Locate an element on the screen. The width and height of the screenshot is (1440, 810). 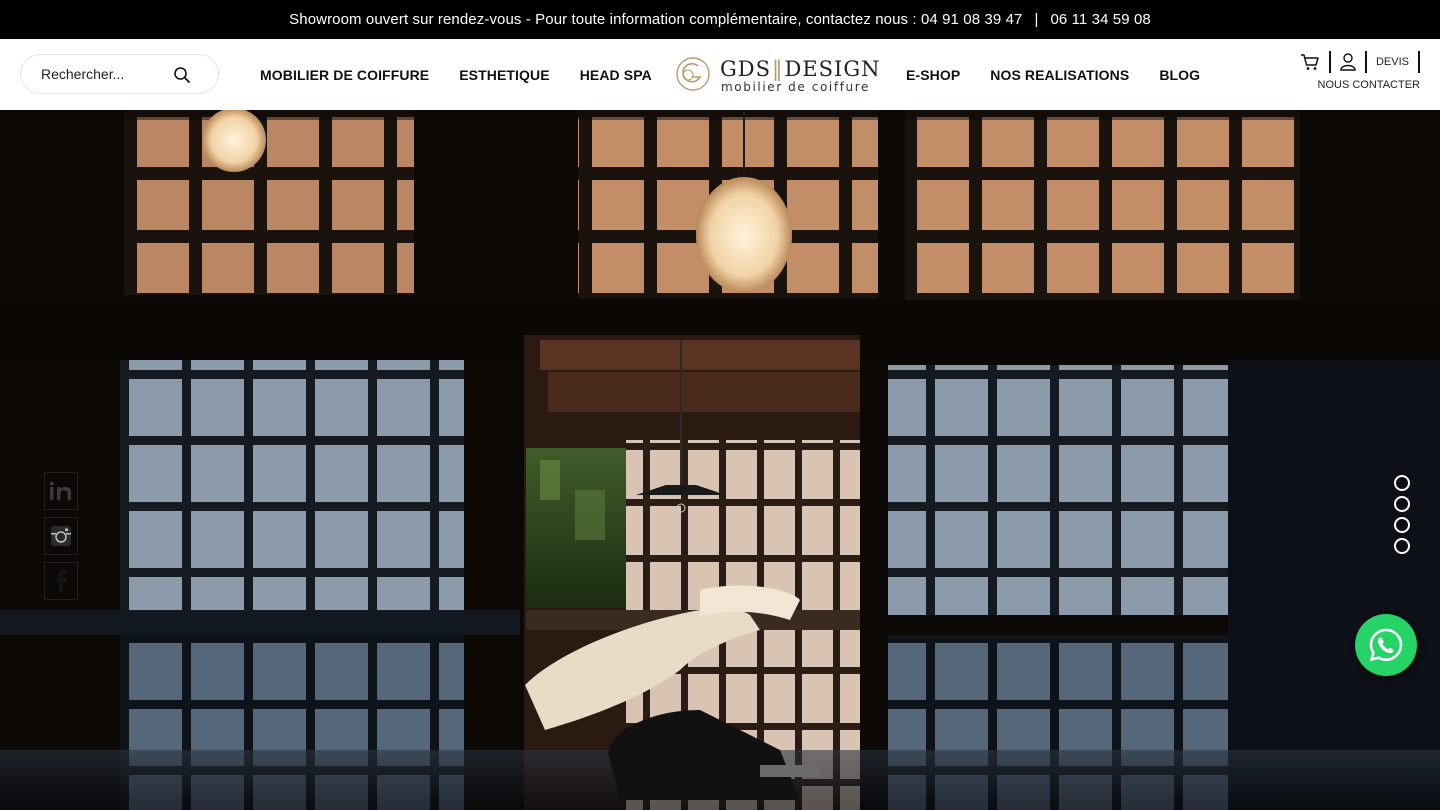
main-nav-left: MOBILIER DE COIFFURE ESTHETIQUE HEAD SPA is located at coordinates (471, 74).